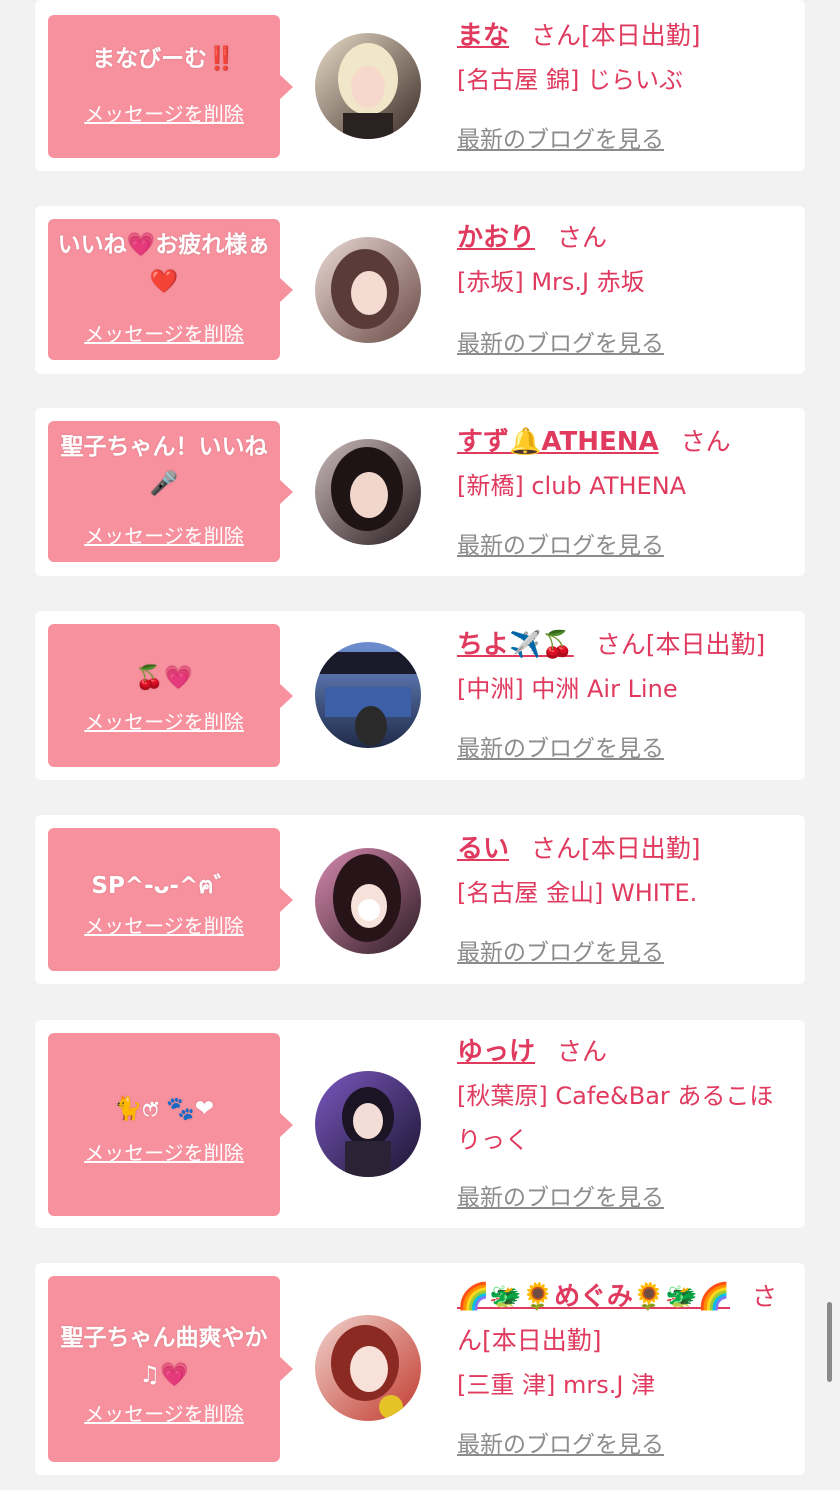 This screenshot has width=840, height=1490. Describe the element at coordinates (829, 1342) in the screenshot. I see `scrollbar` at that location.